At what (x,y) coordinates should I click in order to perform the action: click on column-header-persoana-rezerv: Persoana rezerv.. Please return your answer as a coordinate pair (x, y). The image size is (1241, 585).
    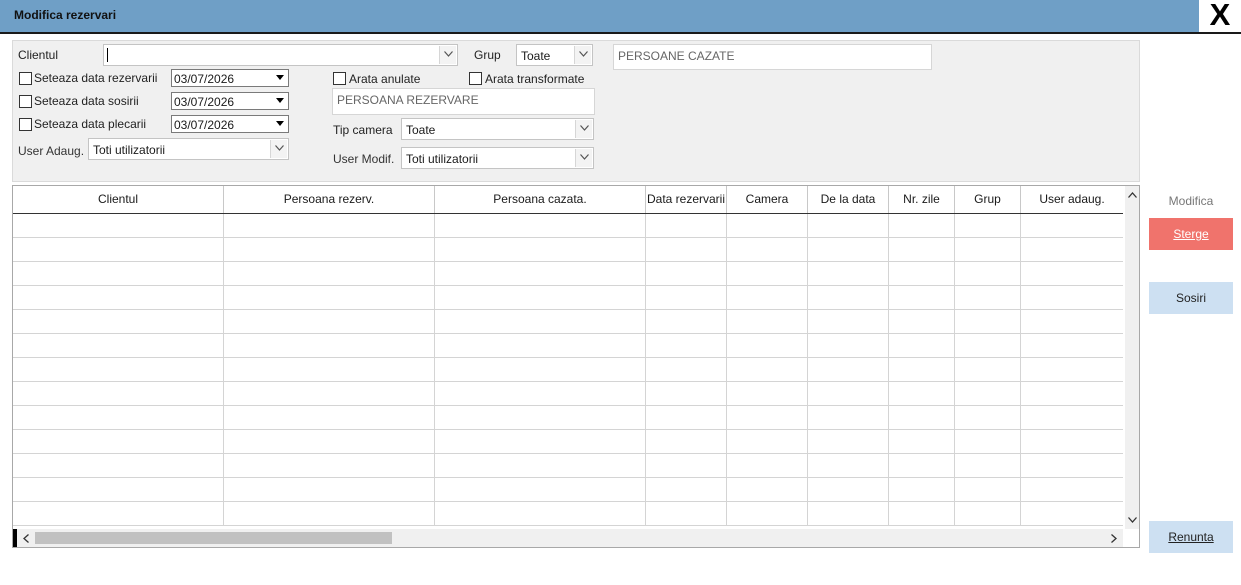
    Looking at the image, I should click on (329, 199).